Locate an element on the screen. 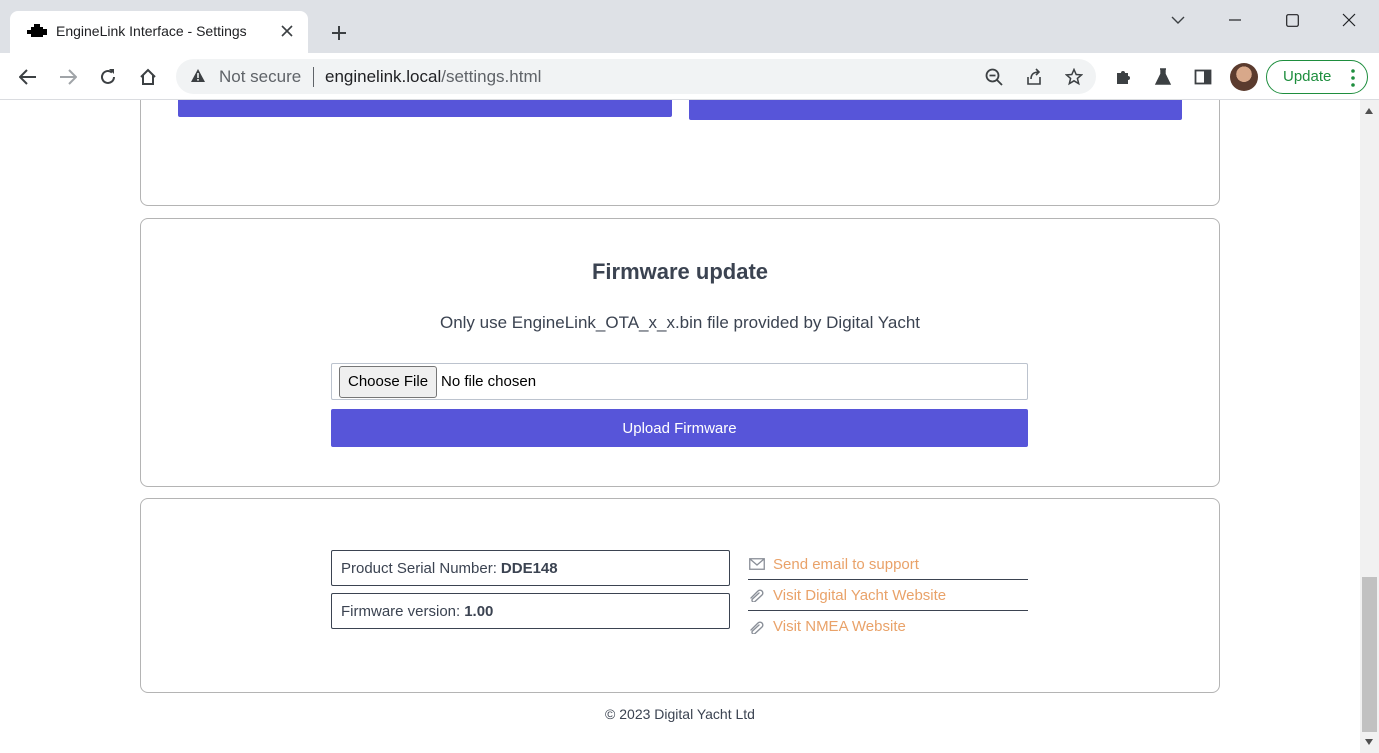 The width and height of the screenshot is (1379, 753). address-separator is located at coordinates (313, 77).